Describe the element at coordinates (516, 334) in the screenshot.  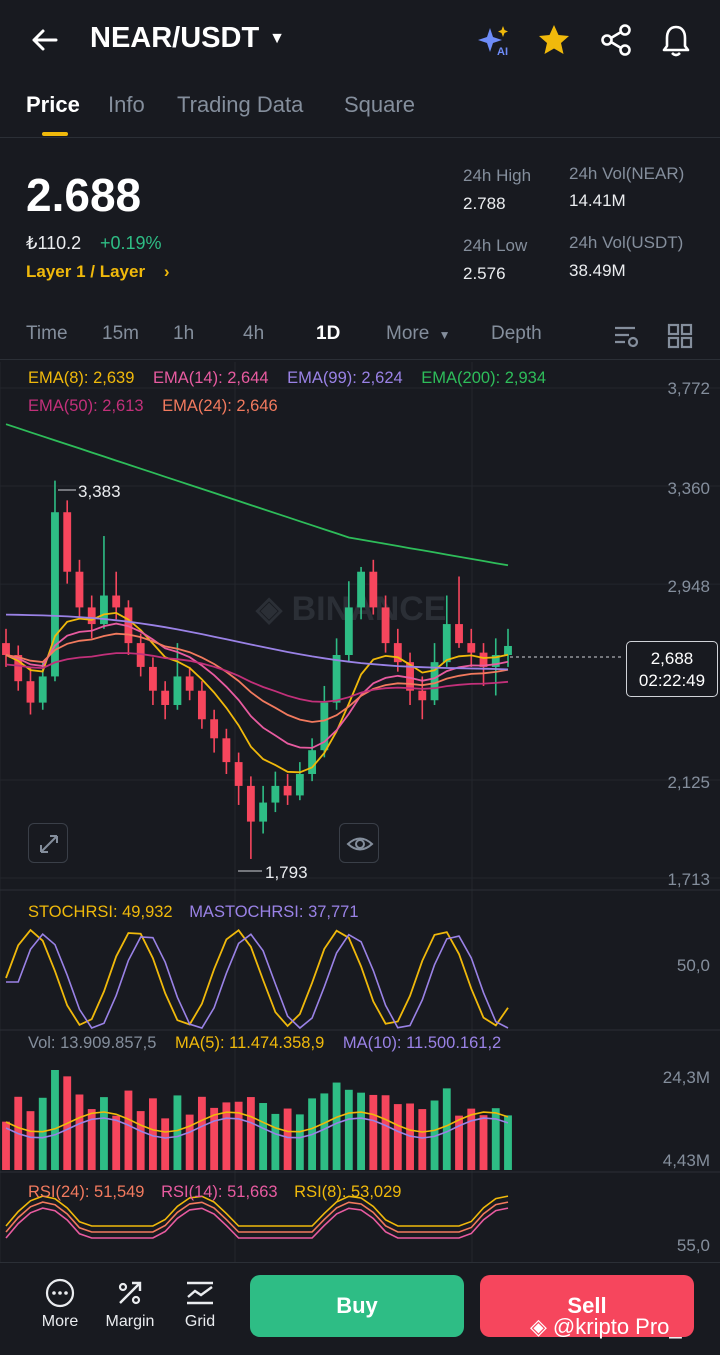
I see `interval-depth: Depth` at that location.